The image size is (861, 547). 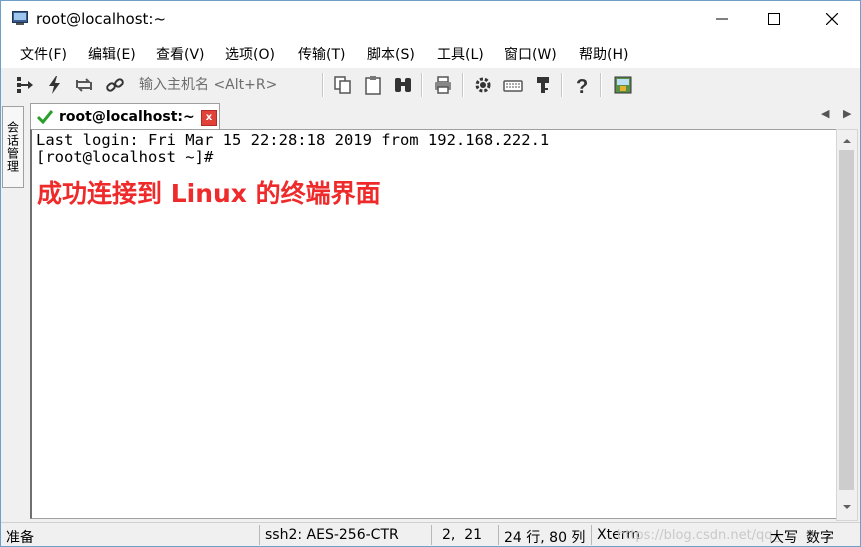 What do you see at coordinates (20, 18) in the screenshot?
I see `app-terminal-icon` at bounding box center [20, 18].